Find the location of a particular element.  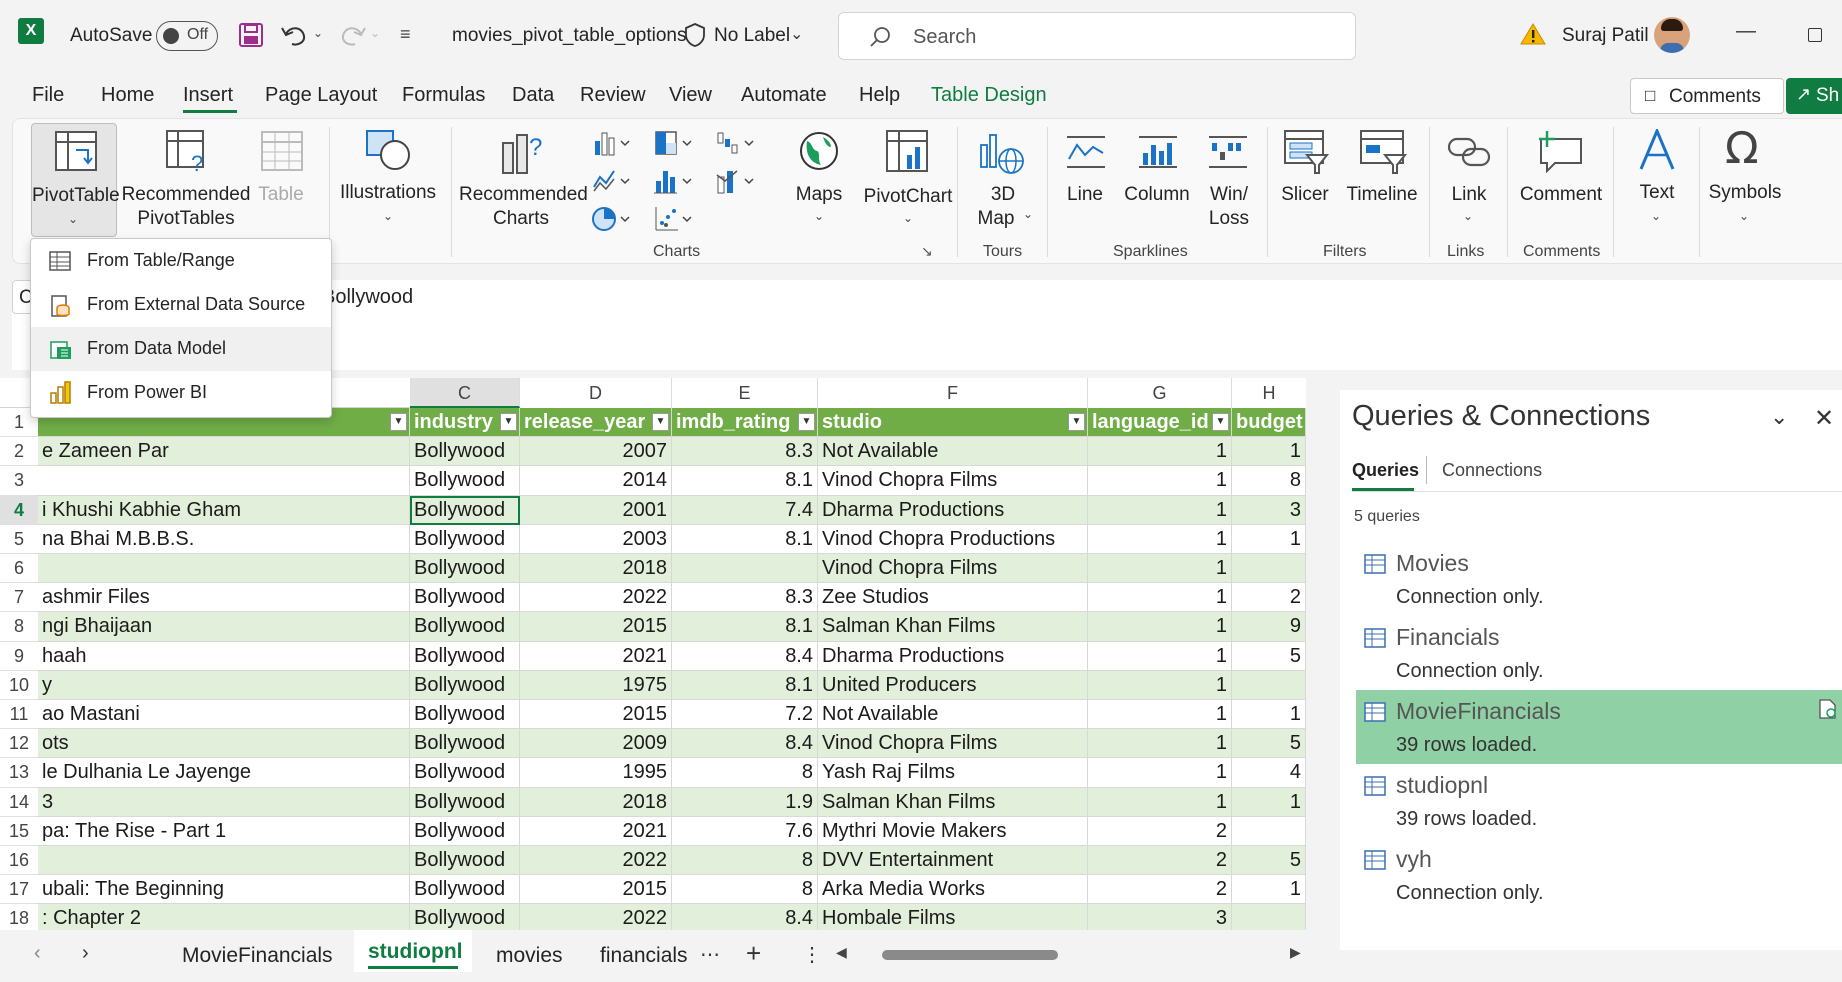

tab-help: Help is located at coordinates (879, 95).